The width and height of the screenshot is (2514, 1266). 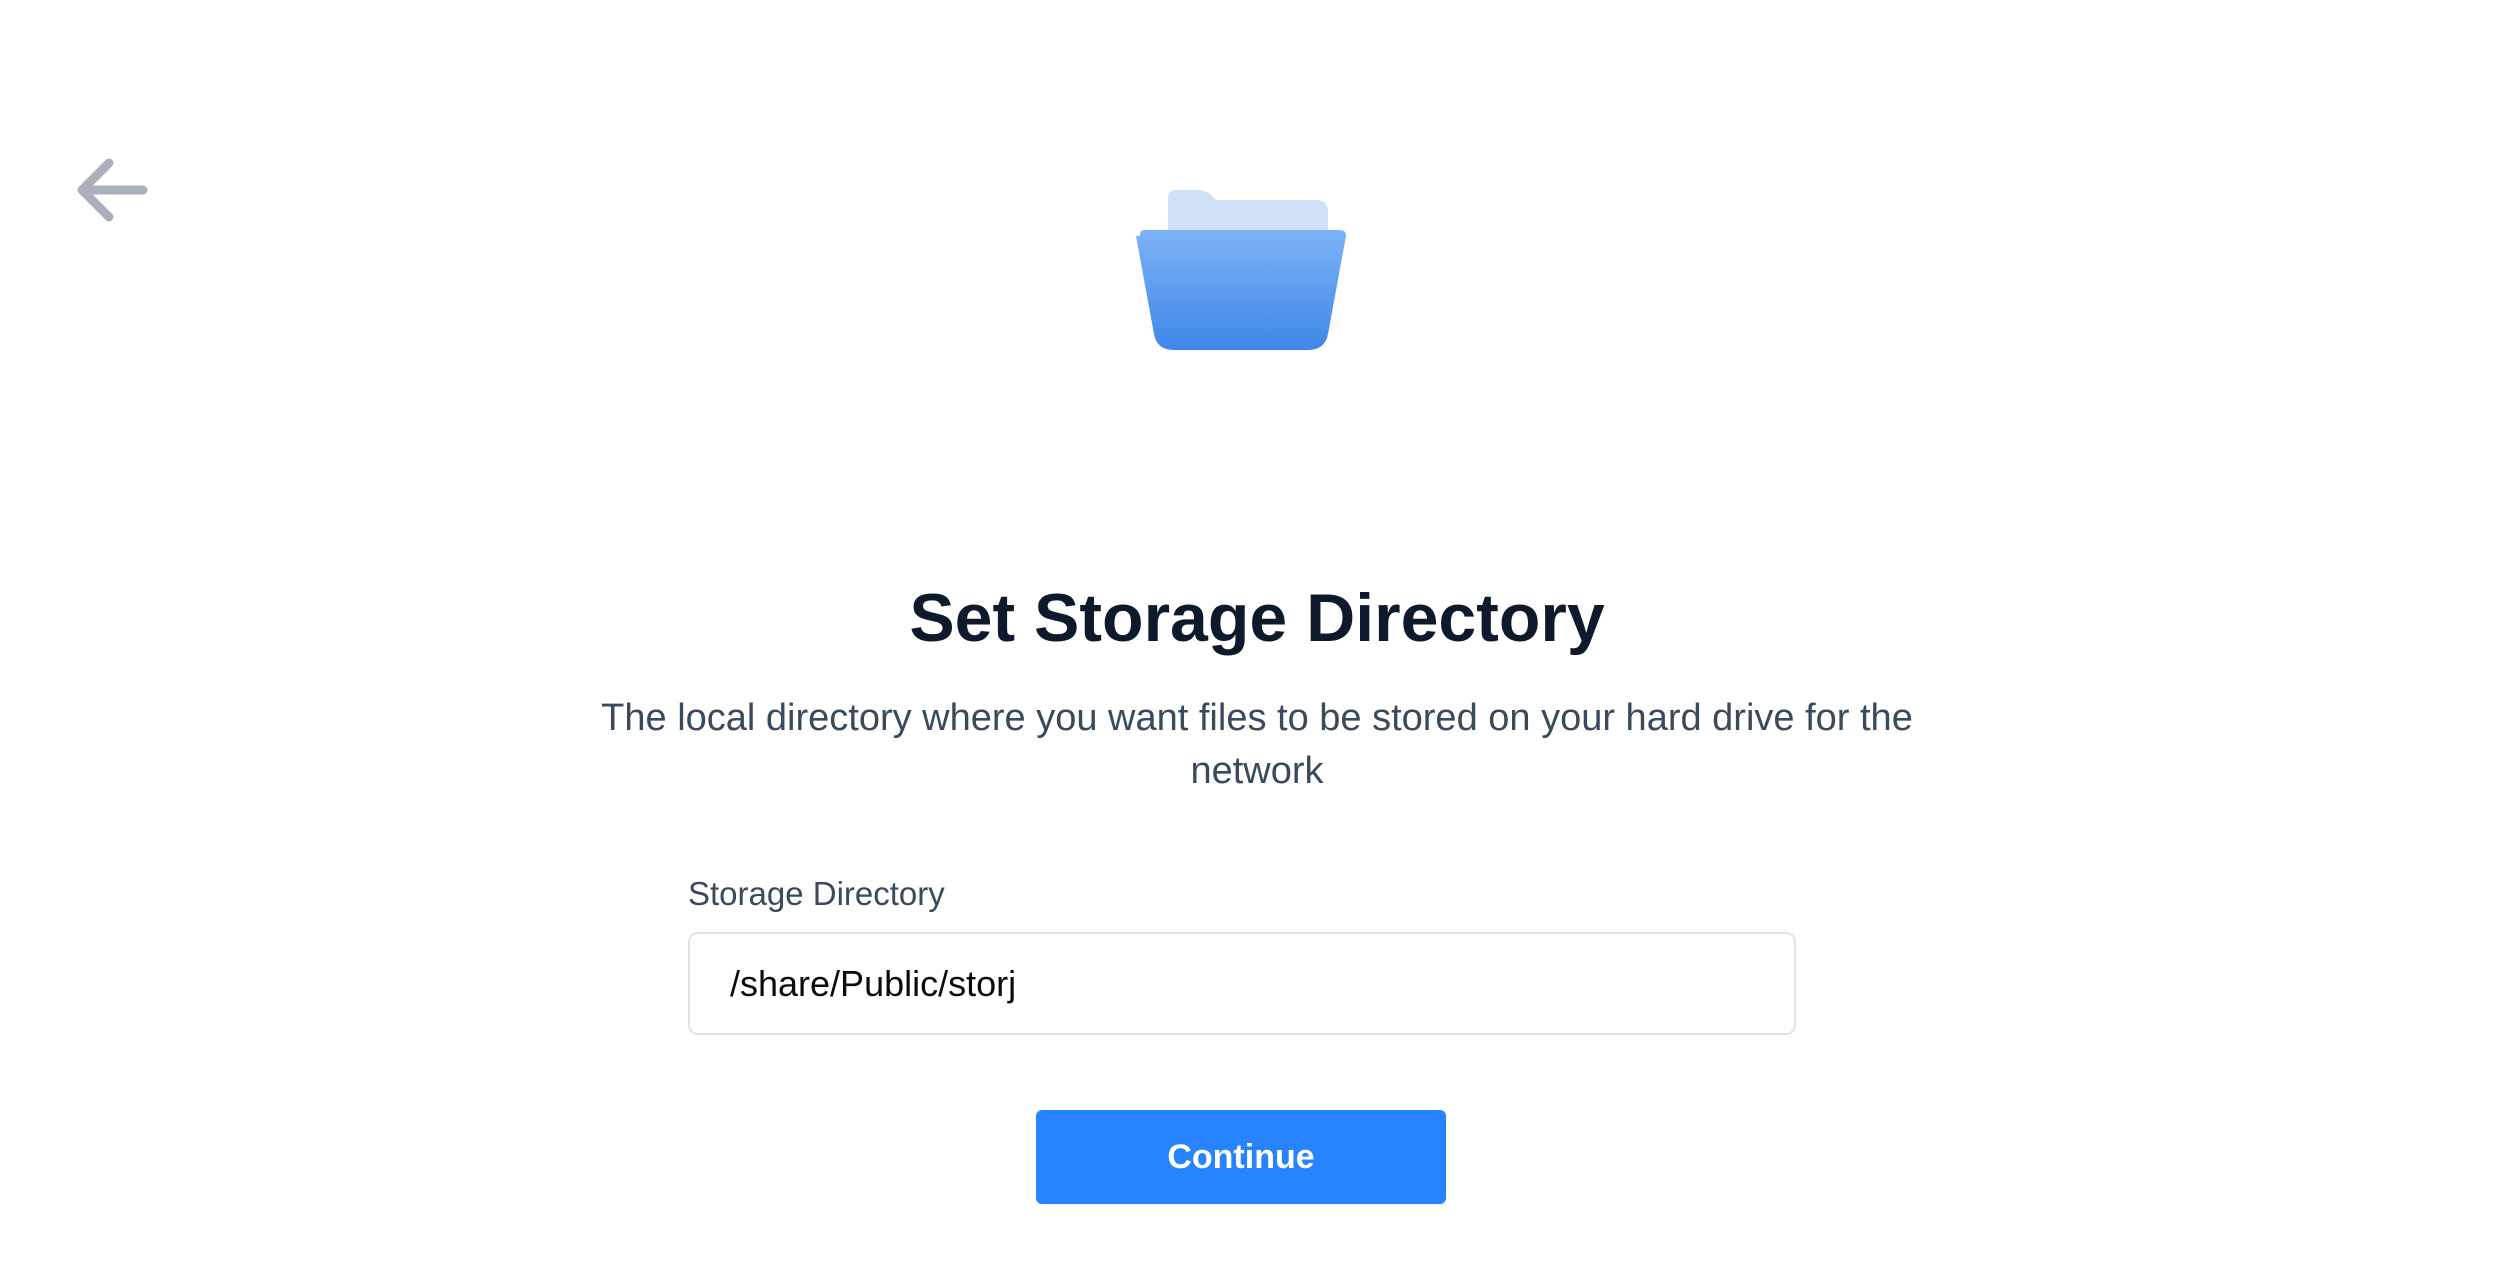 What do you see at coordinates (816, 893) in the screenshot?
I see `storage-directory-label: Storage Directory` at bounding box center [816, 893].